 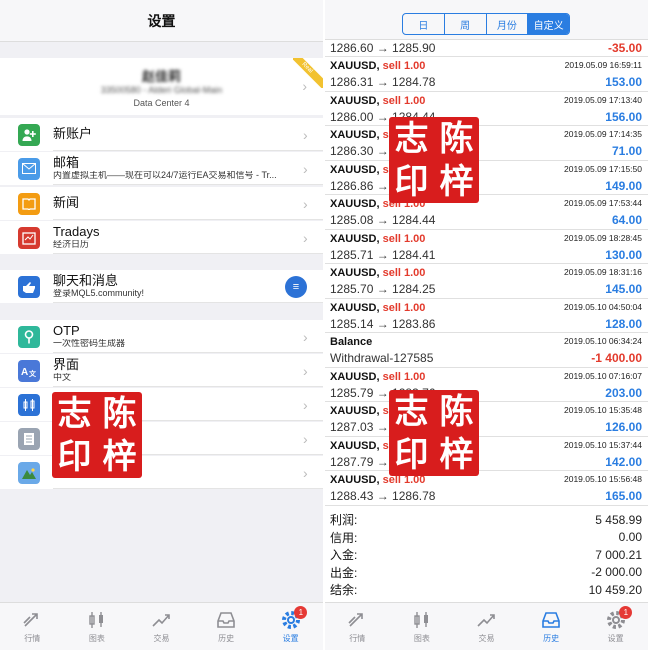 I want to click on account-name: 赵佳莉, so click(x=161, y=76).